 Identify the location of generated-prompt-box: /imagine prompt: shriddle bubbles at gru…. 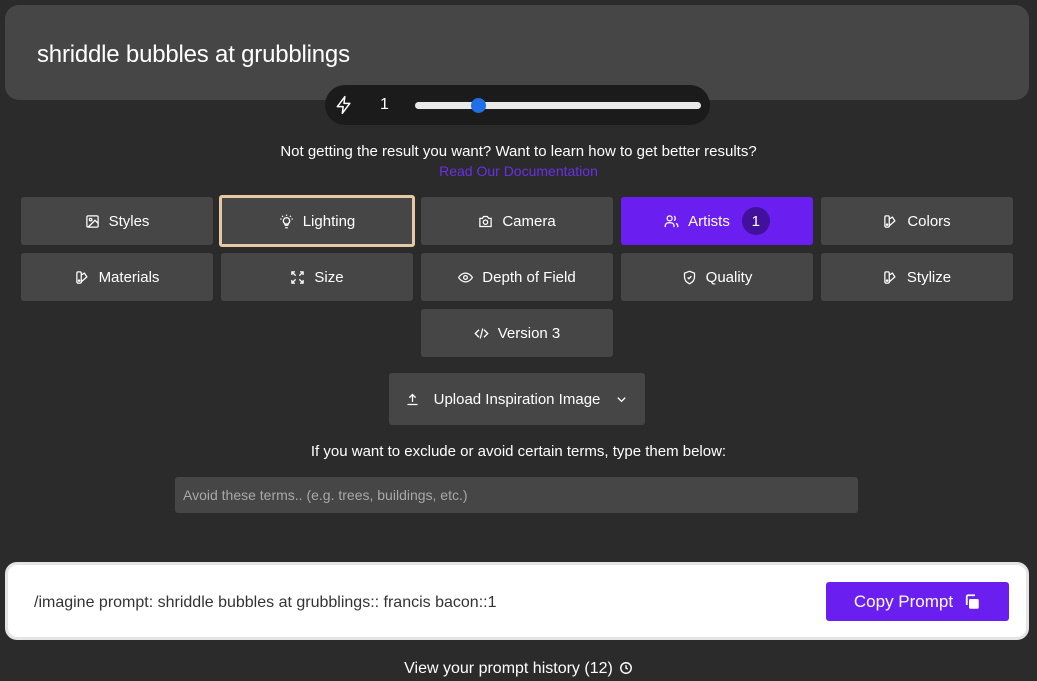
(517, 601).